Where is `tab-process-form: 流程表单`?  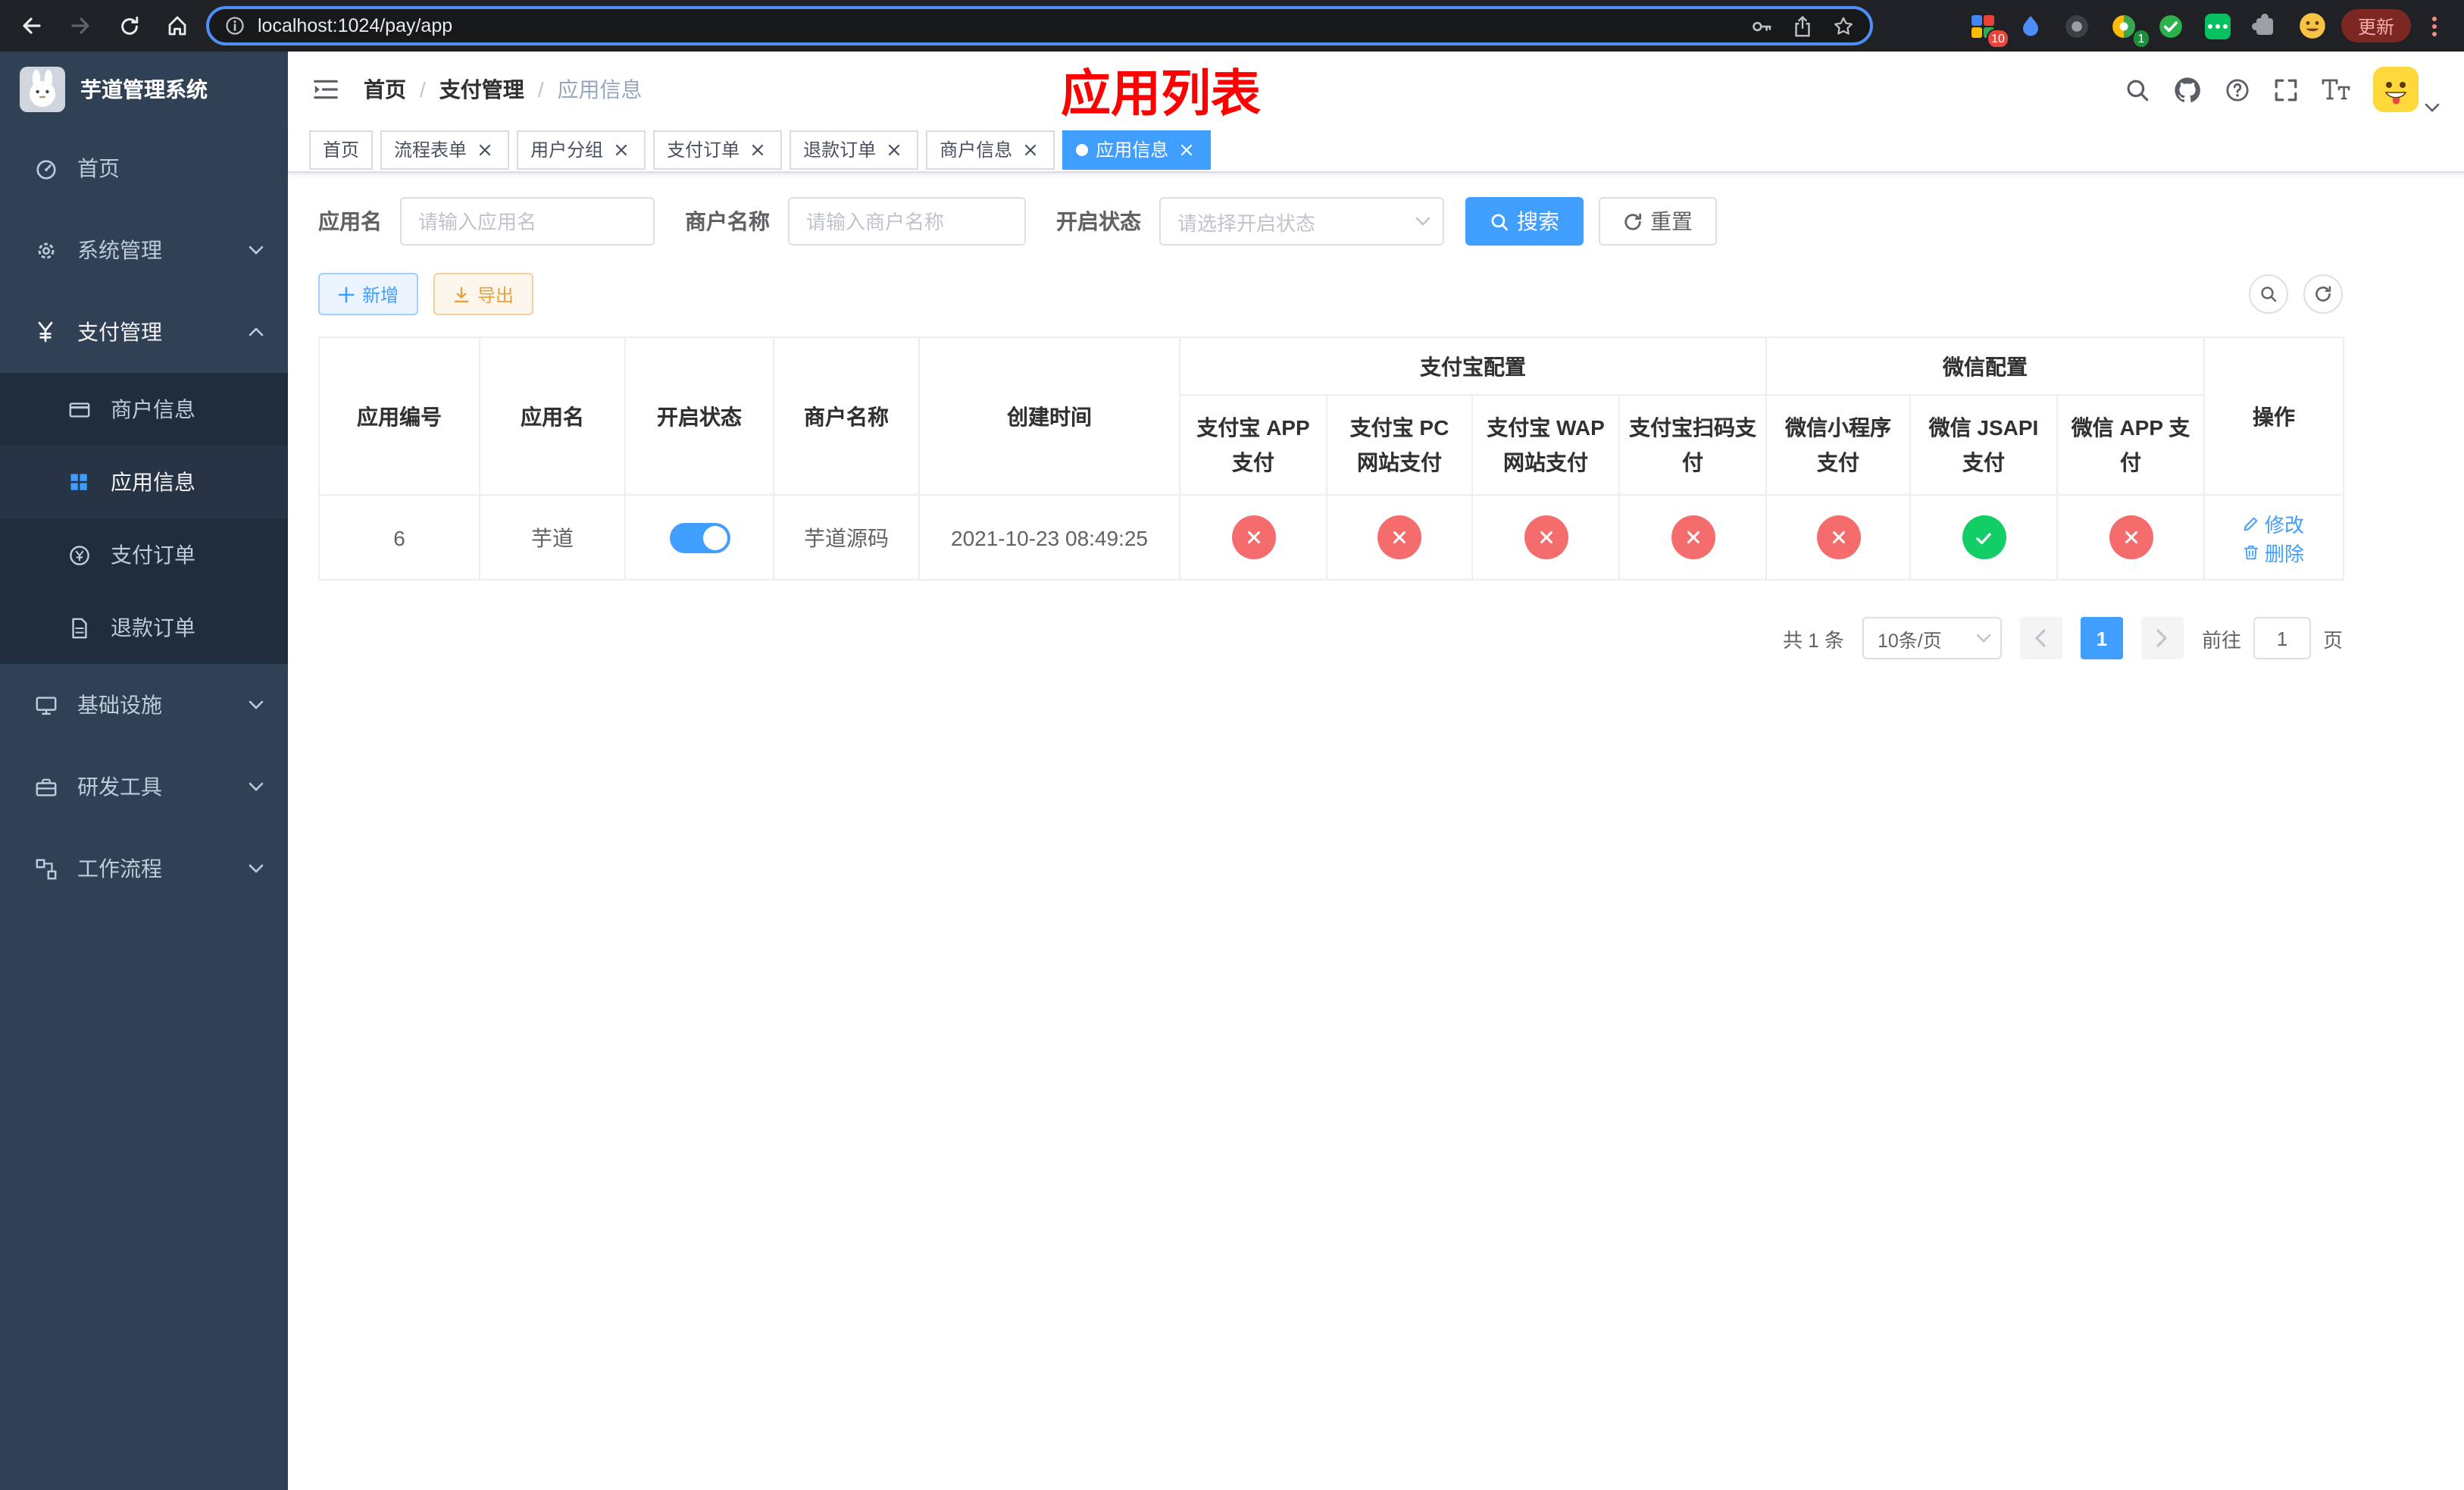
tab-process-form: 流程表单 is located at coordinates (445, 149).